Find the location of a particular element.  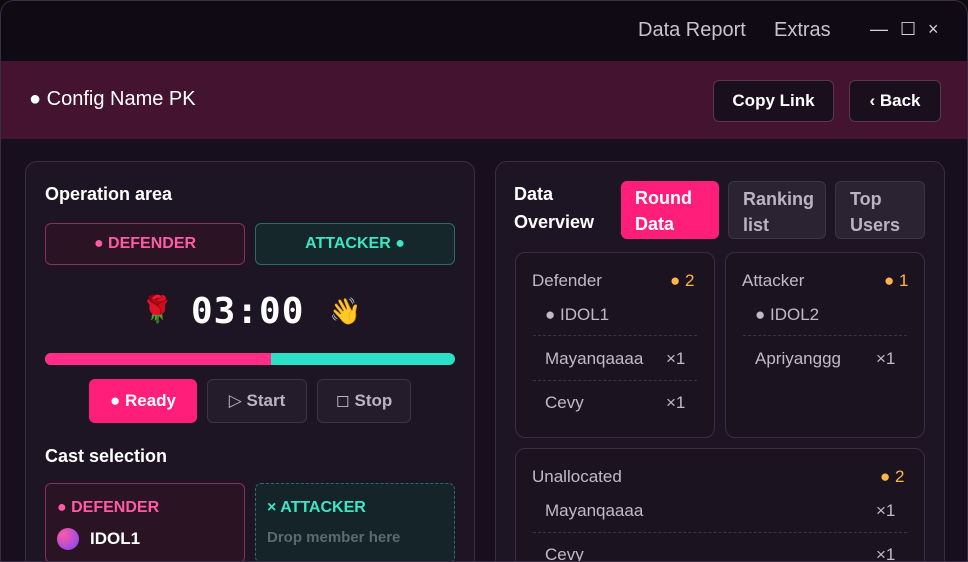

data-overview-title-line2: Overview is located at coordinates (554, 222).